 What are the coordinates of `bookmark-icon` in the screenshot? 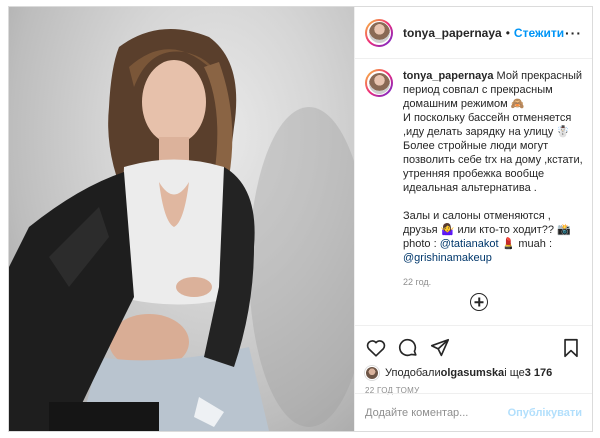 It's located at (571, 348).